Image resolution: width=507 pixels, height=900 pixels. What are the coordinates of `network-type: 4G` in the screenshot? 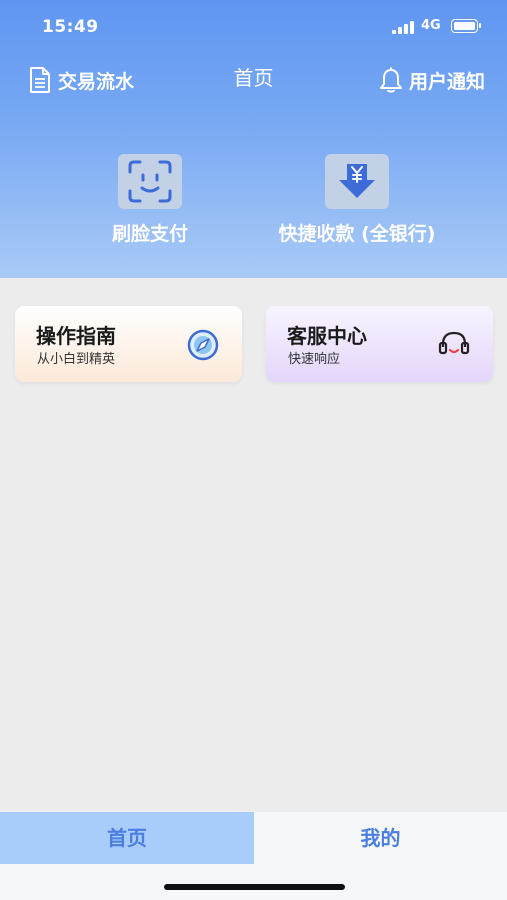 It's located at (431, 25).